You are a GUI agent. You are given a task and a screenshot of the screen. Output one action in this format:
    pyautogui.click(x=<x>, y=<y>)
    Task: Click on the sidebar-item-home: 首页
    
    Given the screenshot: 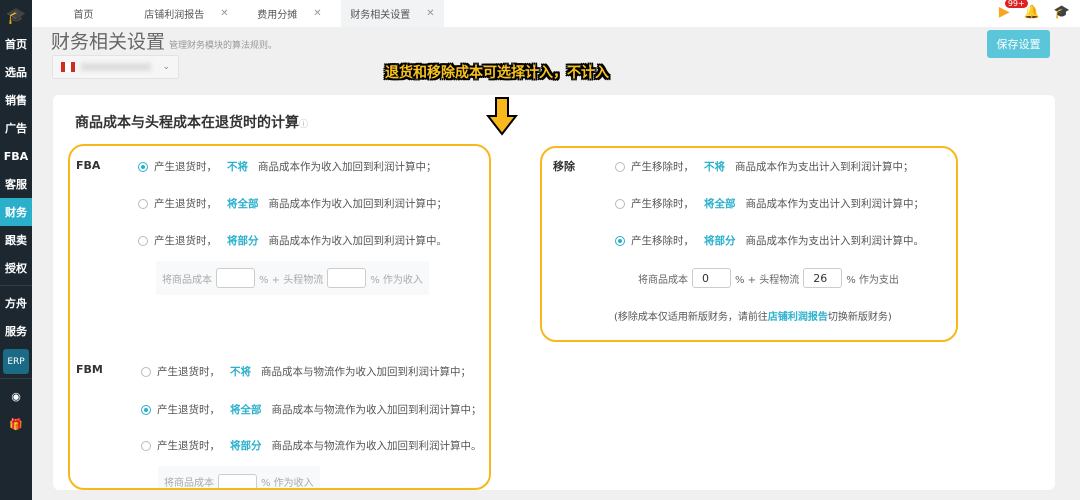 What is the action you would take?
    pyautogui.click(x=16, y=44)
    